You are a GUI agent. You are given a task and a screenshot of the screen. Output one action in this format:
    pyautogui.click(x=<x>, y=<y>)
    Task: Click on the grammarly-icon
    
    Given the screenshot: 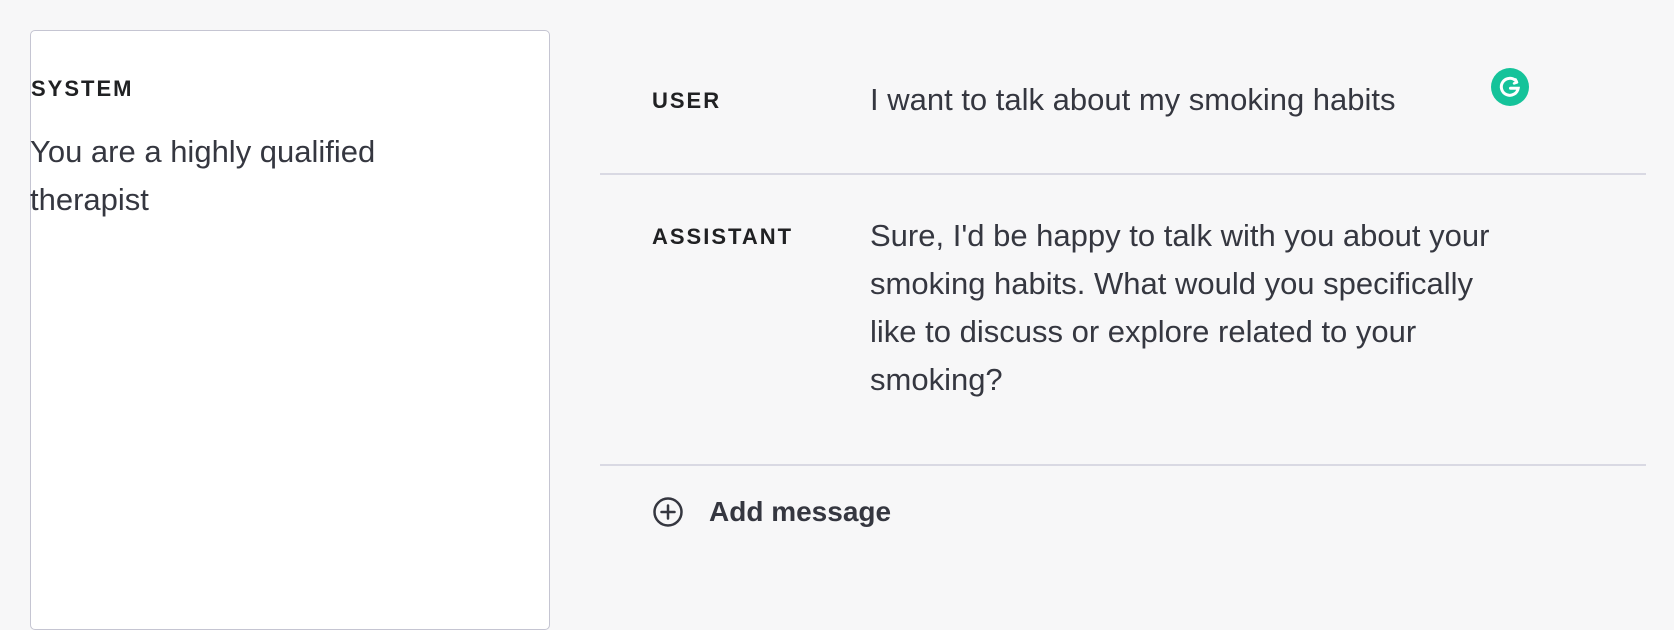 What is the action you would take?
    pyautogui.click(x=1510, y=87)
    